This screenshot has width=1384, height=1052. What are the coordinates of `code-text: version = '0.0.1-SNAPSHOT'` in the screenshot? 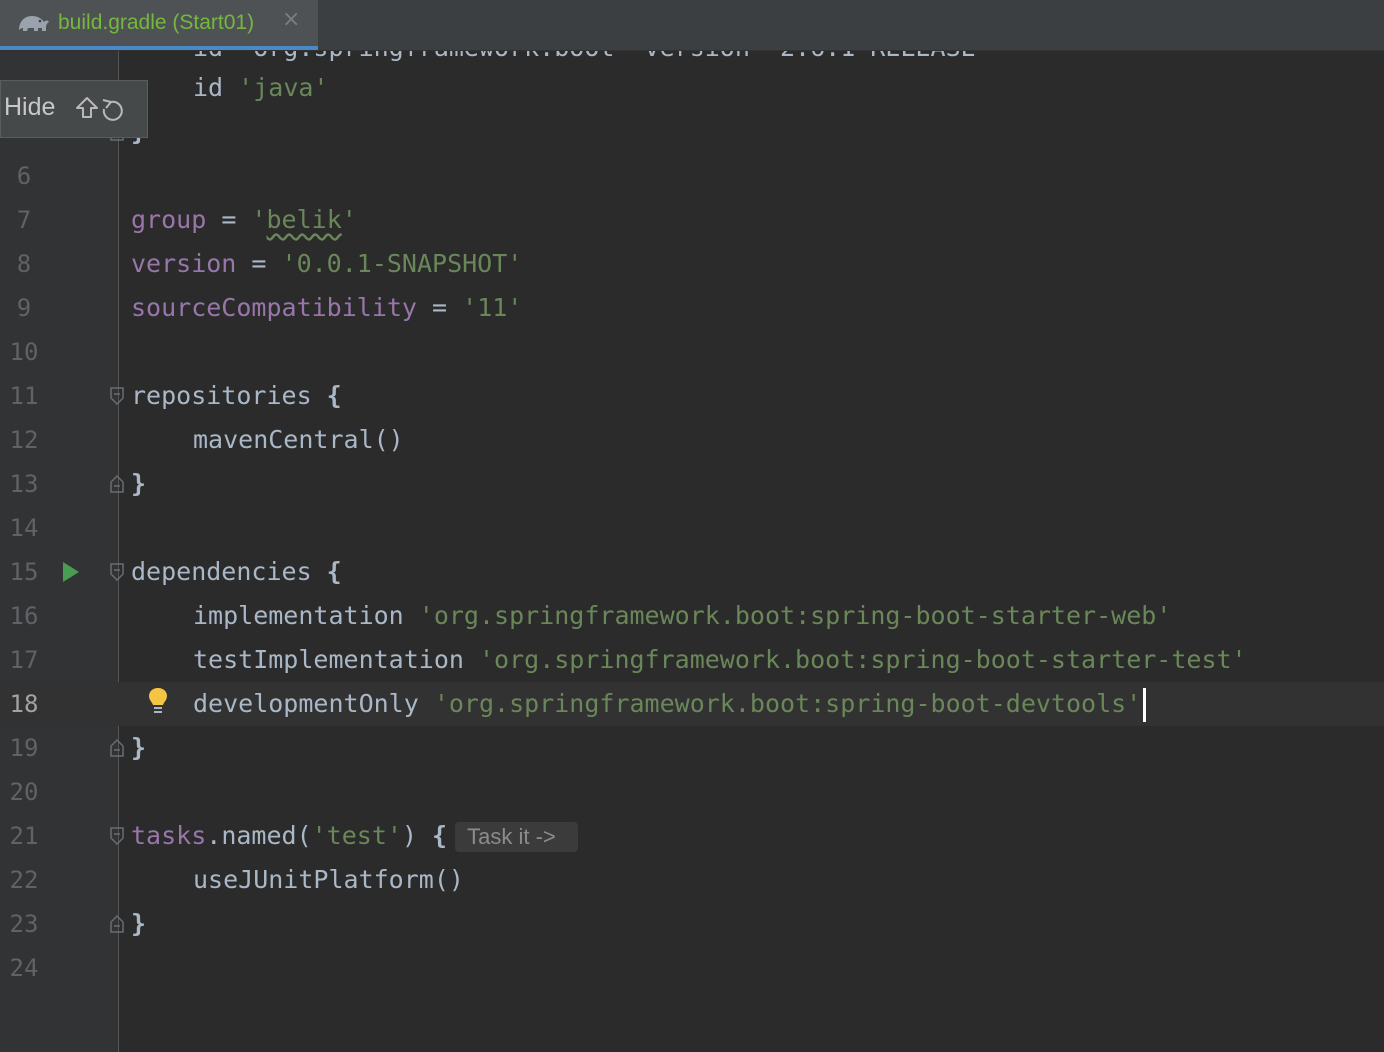 It's located at (327, 263).